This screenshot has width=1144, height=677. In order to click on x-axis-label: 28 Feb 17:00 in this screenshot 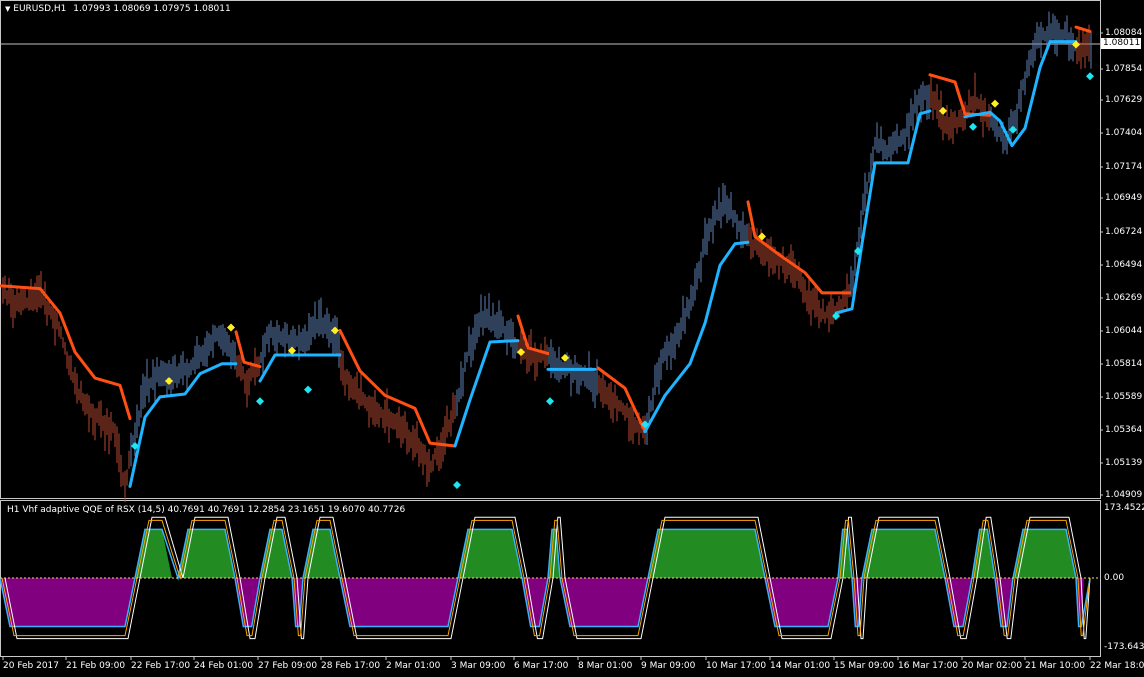, I will do `click(351, 666)`.